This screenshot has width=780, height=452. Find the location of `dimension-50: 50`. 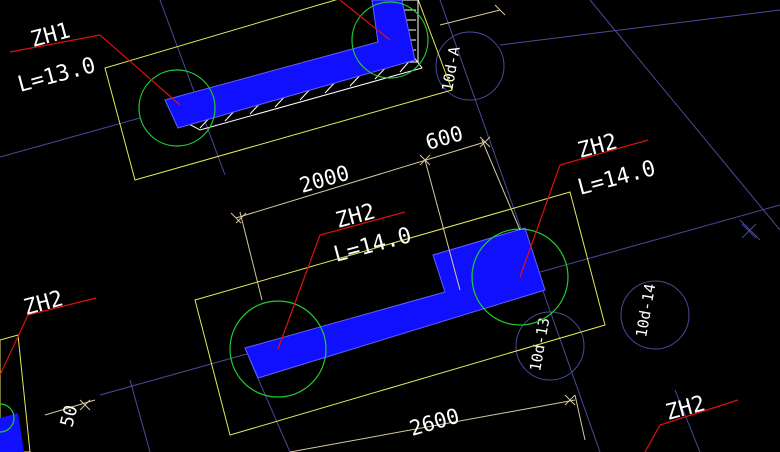

dimension-50: 50 is located at coordinates (70, 416).